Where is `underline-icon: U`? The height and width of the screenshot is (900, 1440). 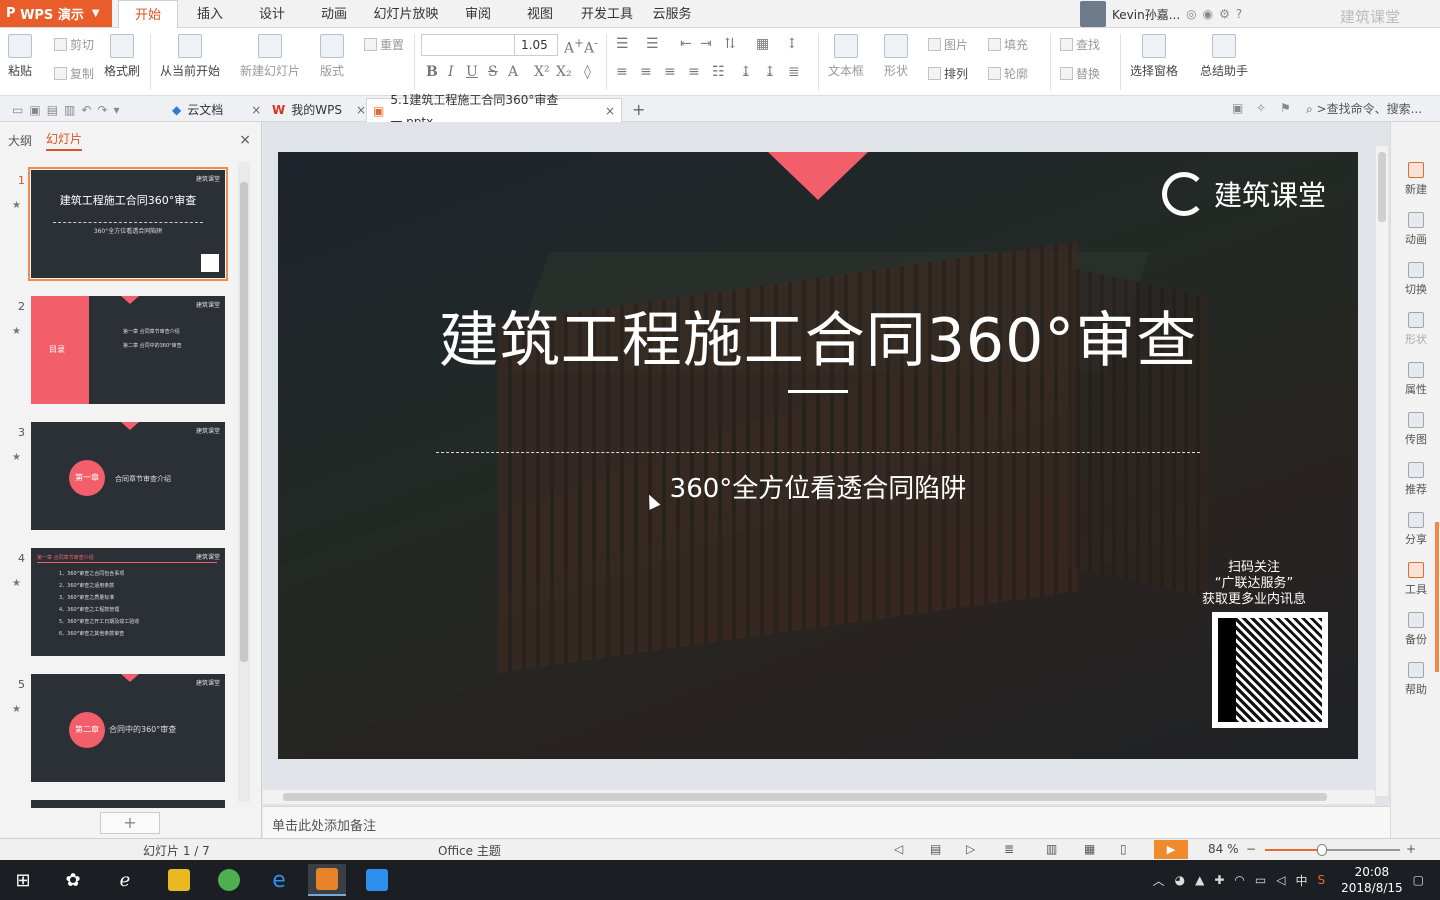 underline-icon: U is located at coordinates (472, 72).